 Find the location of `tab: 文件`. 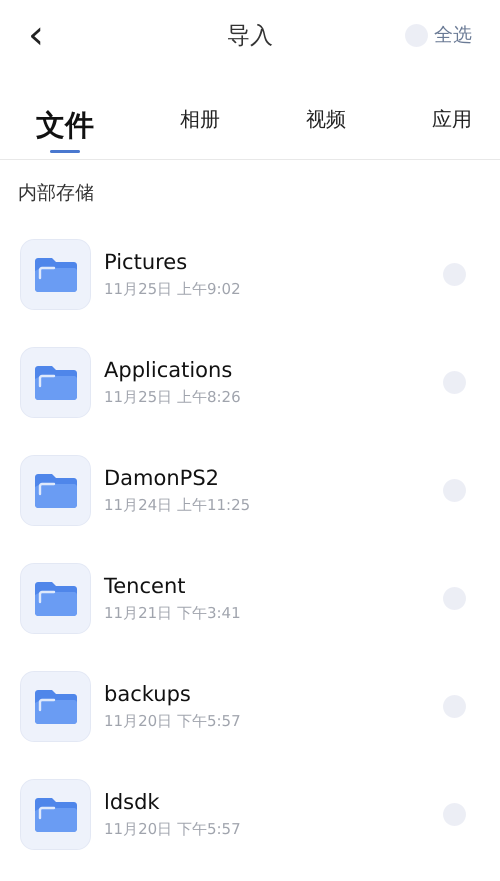

tab: 文件 is located at coordinates (65, 132).